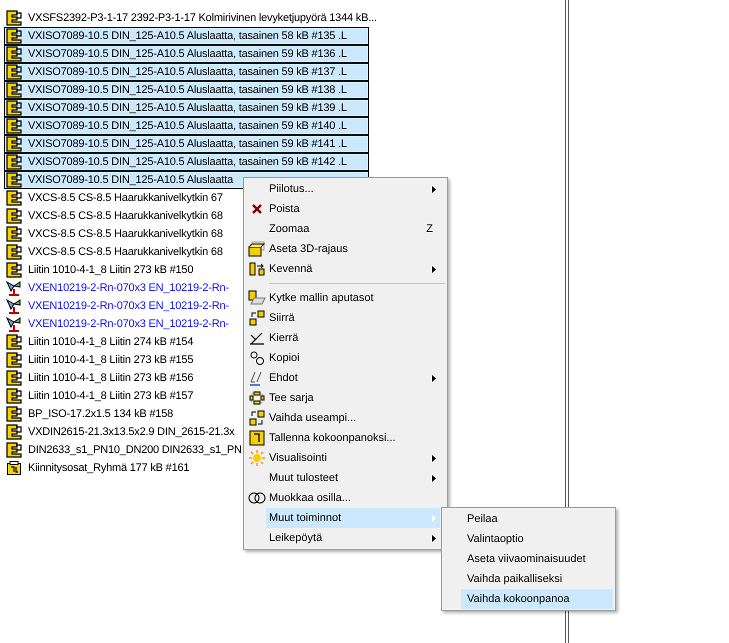 Image resolution: width=729 pixels, height=643 pixels. I want to click on rings-icon, so click(257, 498).